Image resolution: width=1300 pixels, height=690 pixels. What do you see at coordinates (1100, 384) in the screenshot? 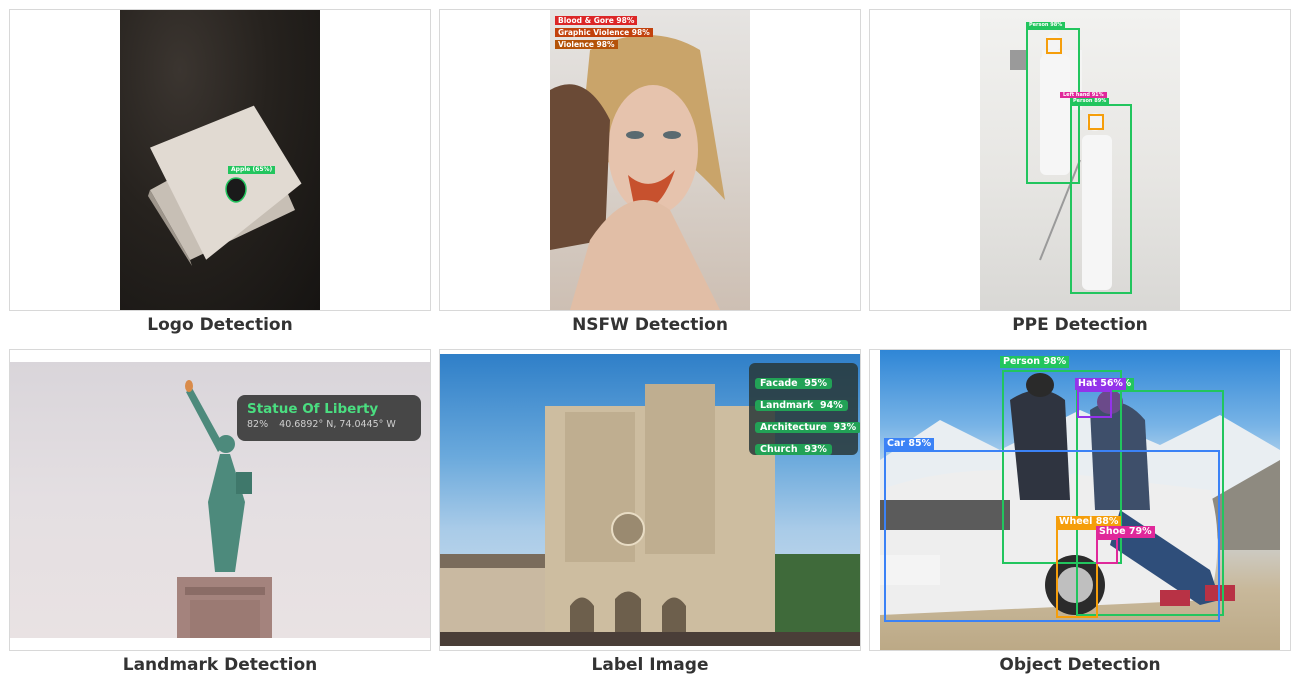
I see `obj-tag-hat: Hat 56%` at bounding box center [1100, 384].